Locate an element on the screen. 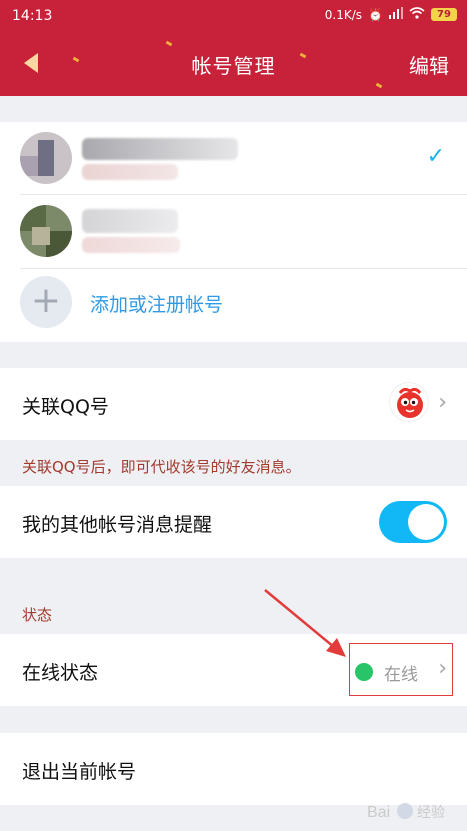 The height and width of the screenshot is (831, 467). annotation-arrow-icon is located at coordinates (305, 623).